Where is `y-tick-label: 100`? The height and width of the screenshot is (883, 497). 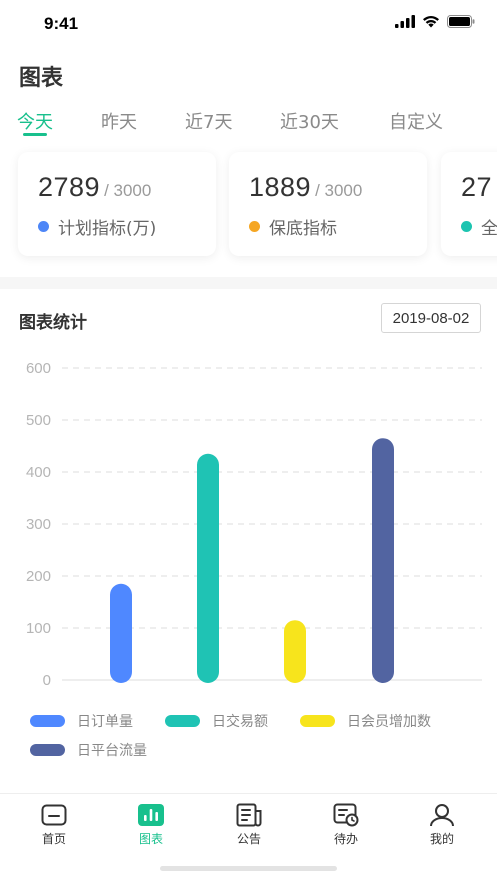 y-tick-label: 100 is located at coordinates (38, 628).